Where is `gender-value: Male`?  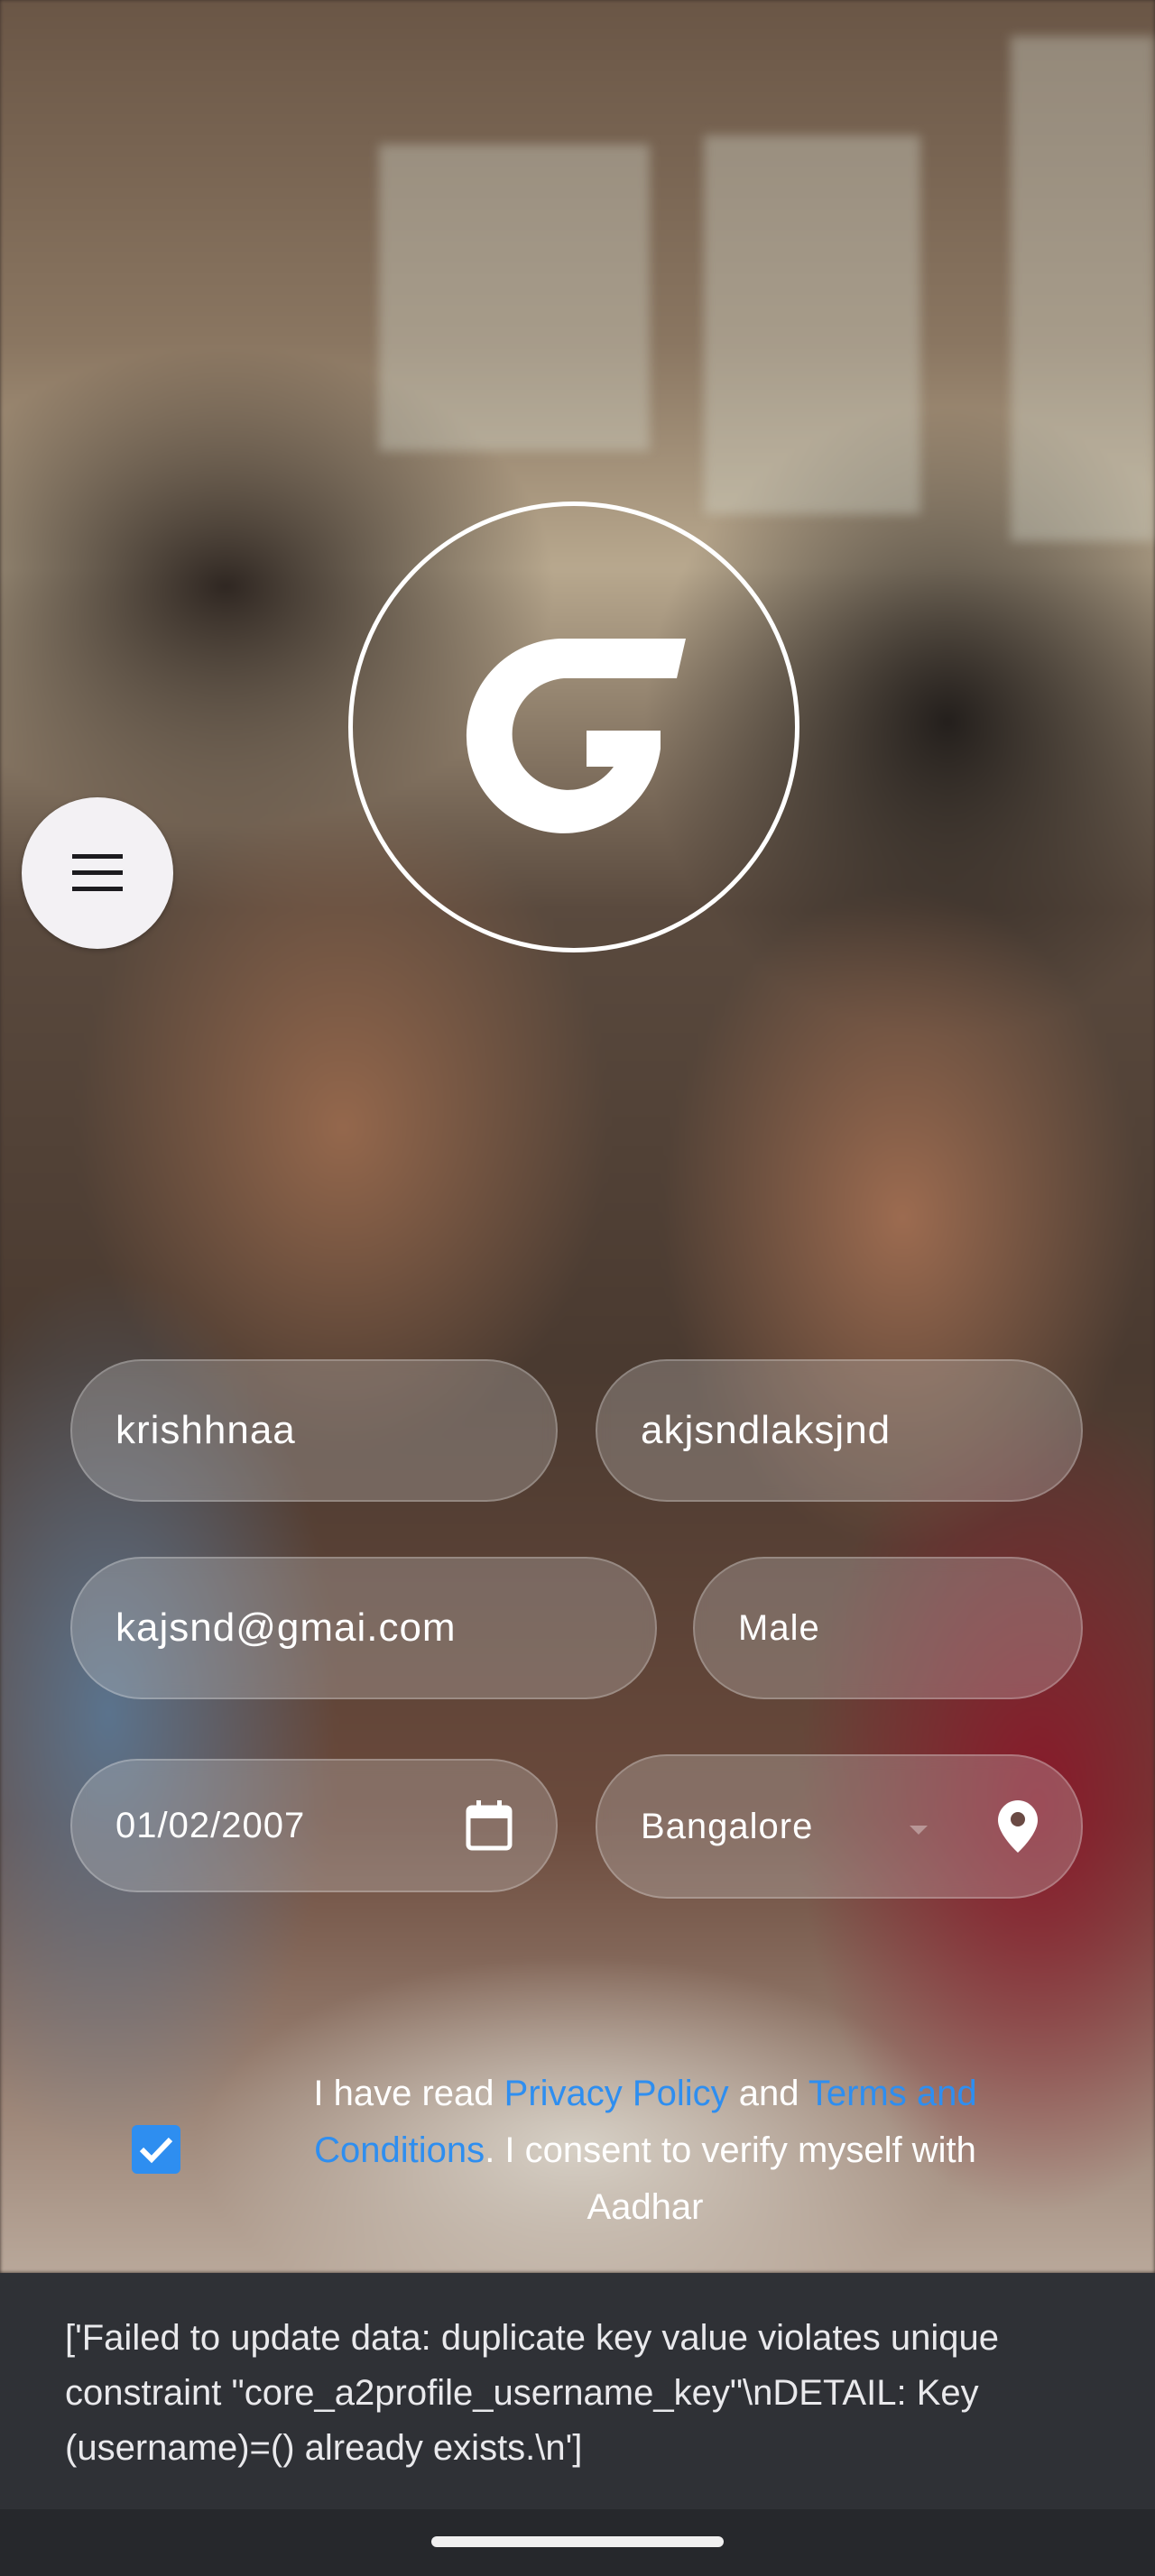 gender-value: Male is located at coordinates (779, 1627).